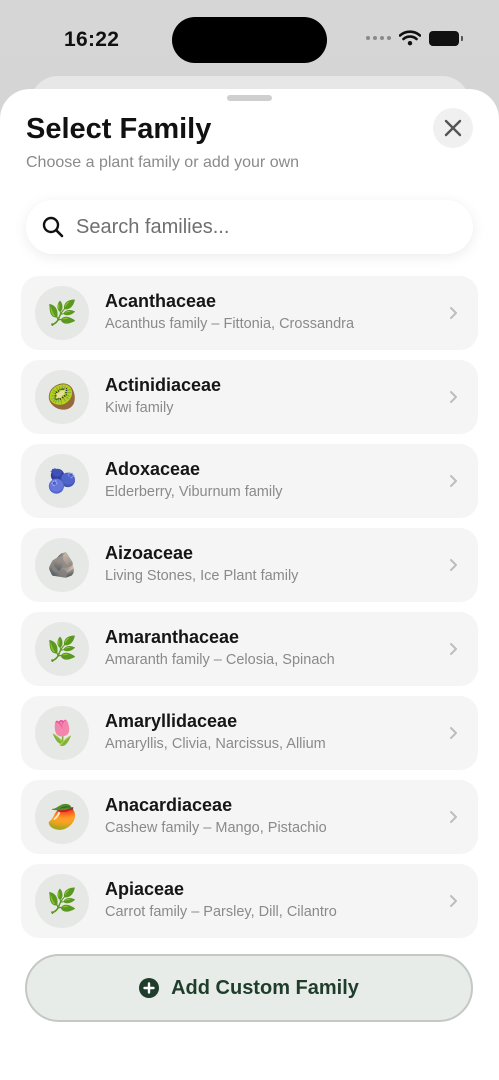 This screenshot has height=1080, width=499. I want to click on family-description: Kiwi family, so click(139, 408).